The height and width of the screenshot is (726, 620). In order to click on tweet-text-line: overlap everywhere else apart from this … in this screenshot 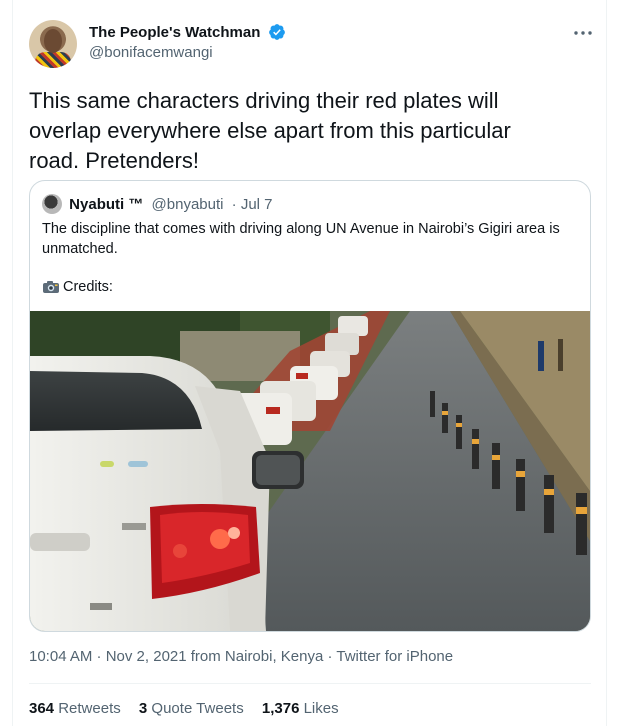, I will do `click(270, 130)`.